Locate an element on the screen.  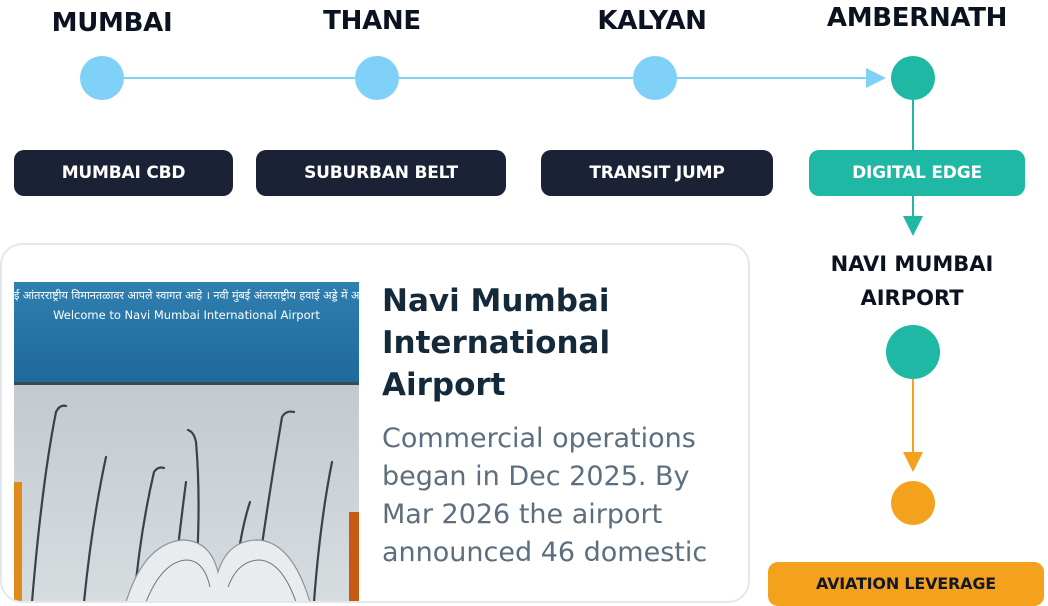
tag-aviation-leverage: AVIATION LEVERAGE is located at coordinates (906, 584).